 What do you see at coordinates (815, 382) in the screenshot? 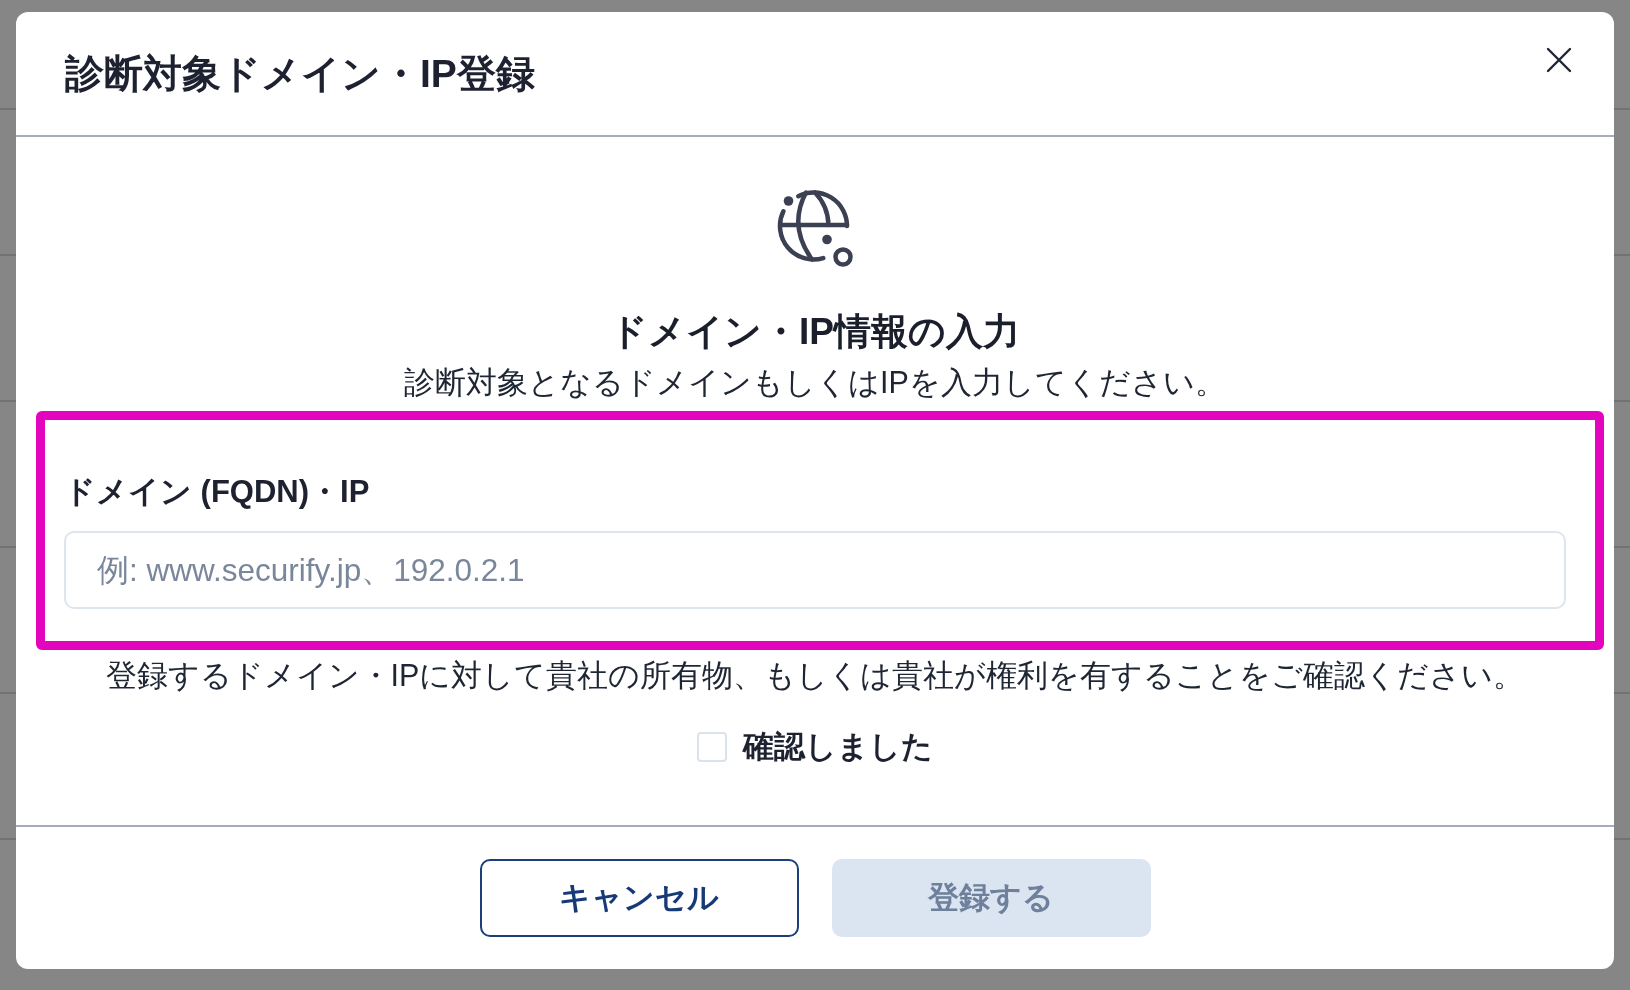
I see `section-description: 診断対象となるドメインもしくはIPを入力してください。` at bounding box center [815, 382].